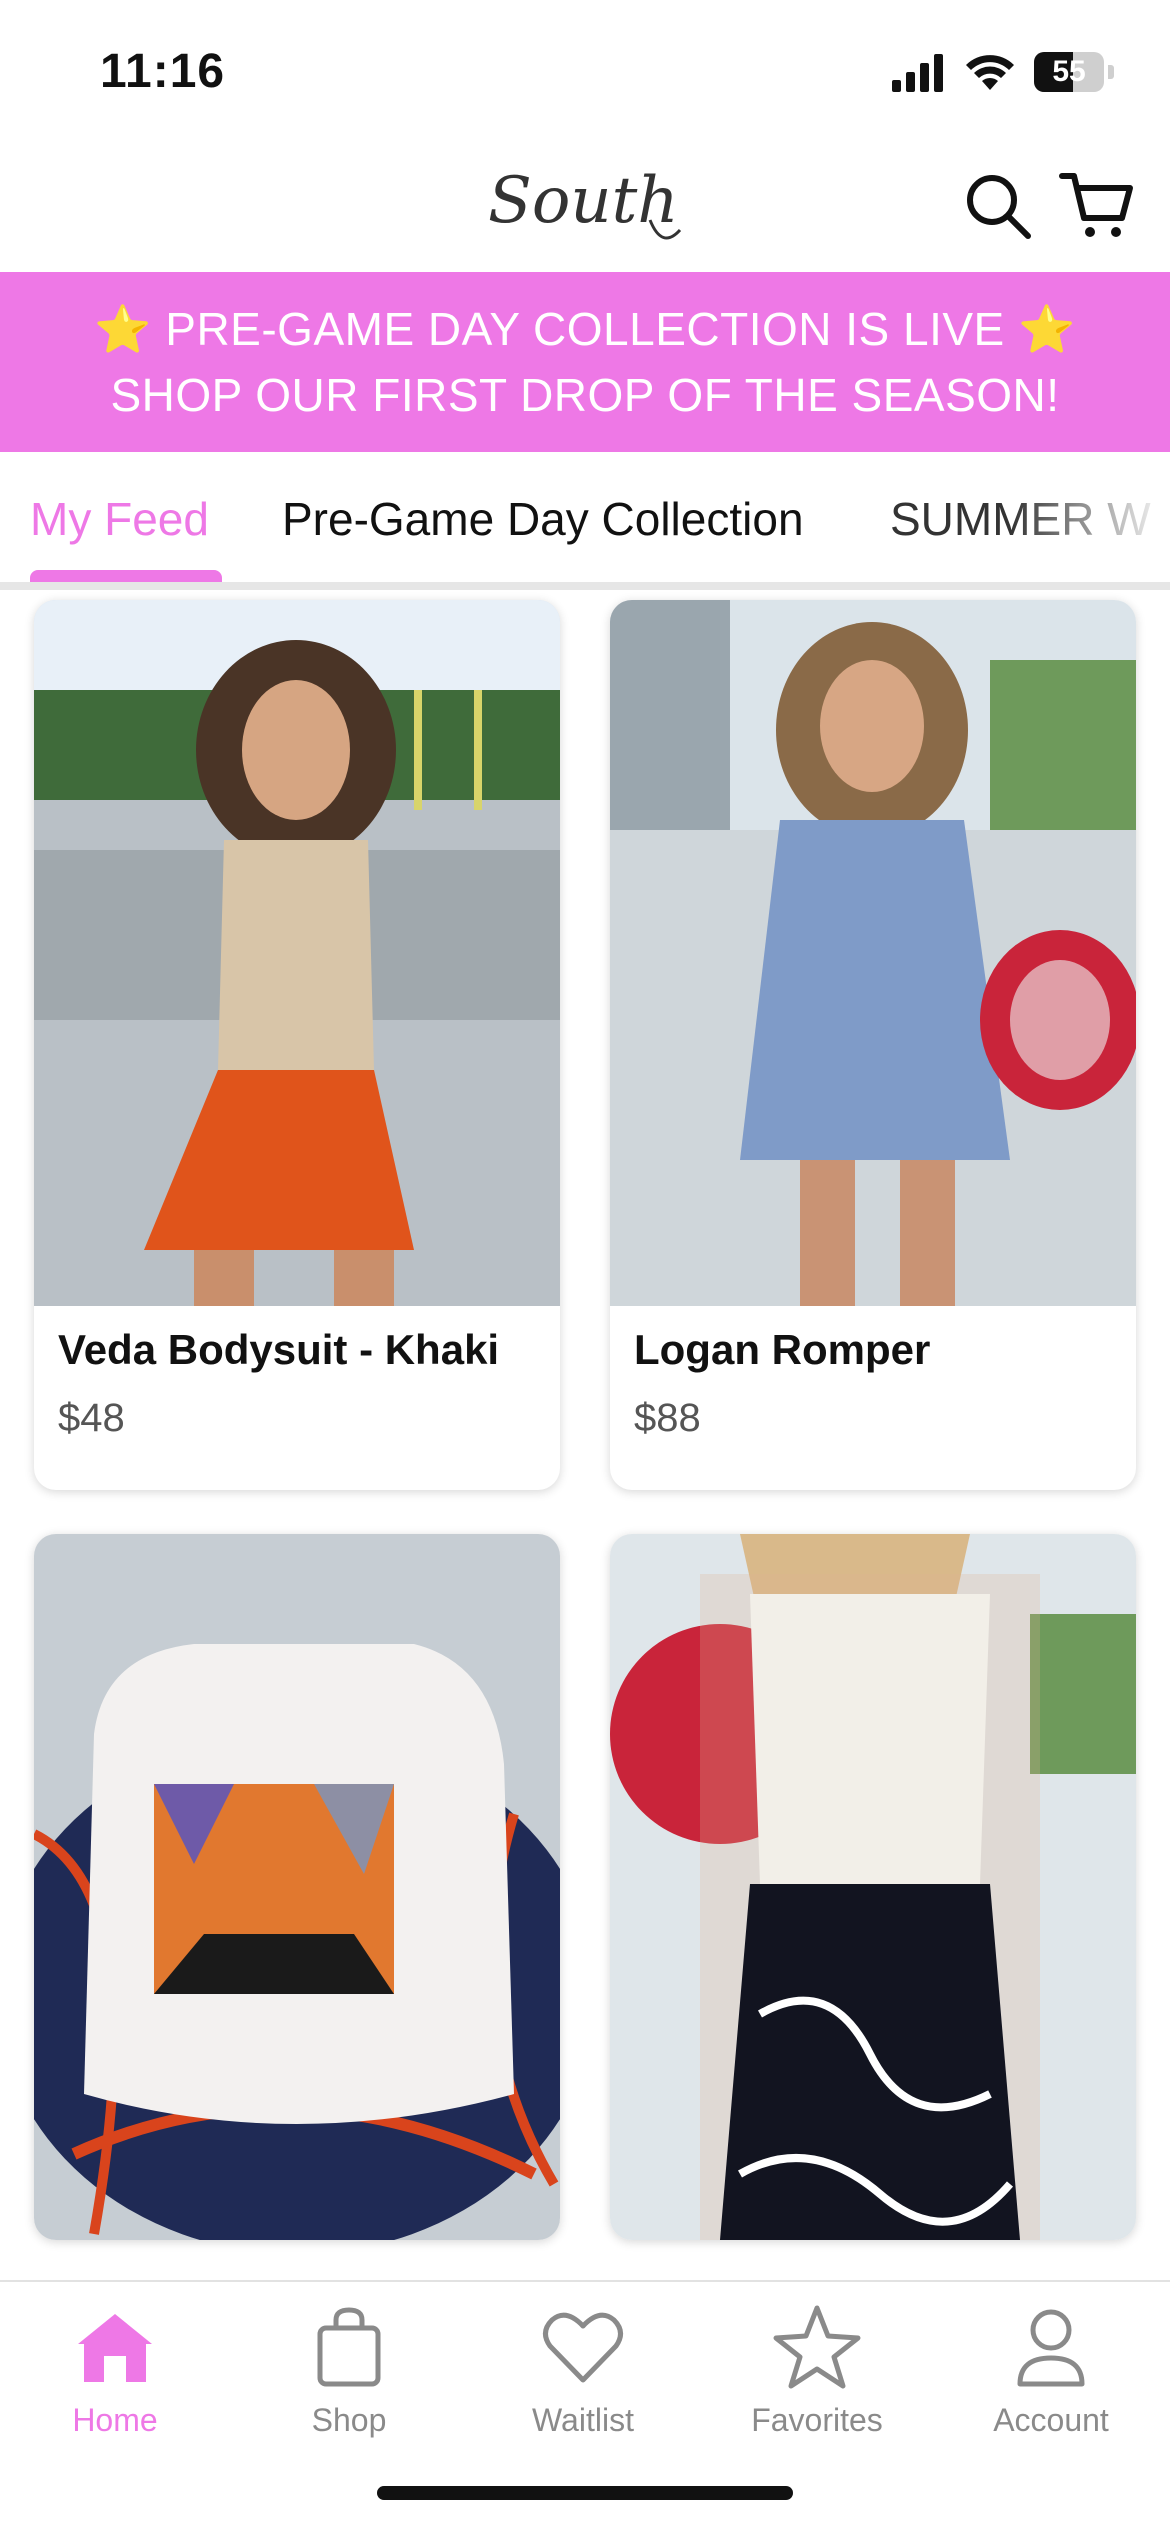 The height and width of the screenshot is (2532, 1170). Describe the element at coordinates (119, 519) in the screenshot. I see `tab-my-feed: My Feed` at that location.